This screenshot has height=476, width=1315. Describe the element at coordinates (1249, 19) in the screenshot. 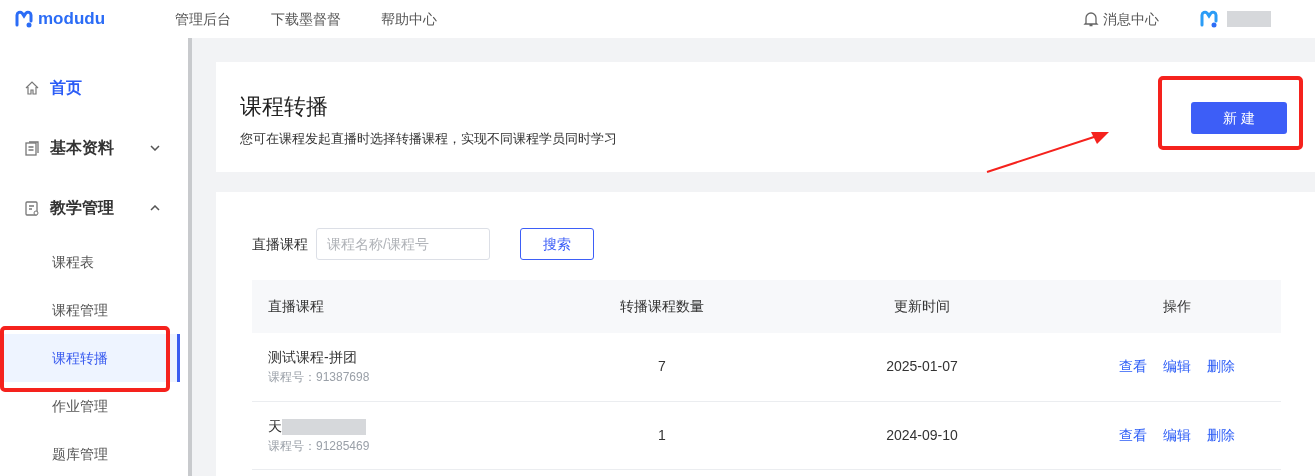

I see `redacted-username` at that location.